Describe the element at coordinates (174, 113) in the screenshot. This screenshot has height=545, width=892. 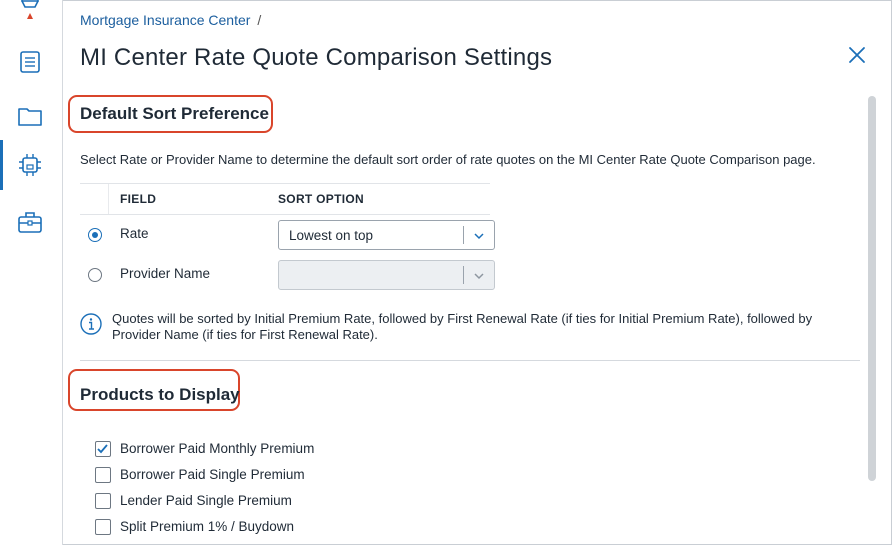
I see `sort-section-title: Default Sort Preference` at that location.